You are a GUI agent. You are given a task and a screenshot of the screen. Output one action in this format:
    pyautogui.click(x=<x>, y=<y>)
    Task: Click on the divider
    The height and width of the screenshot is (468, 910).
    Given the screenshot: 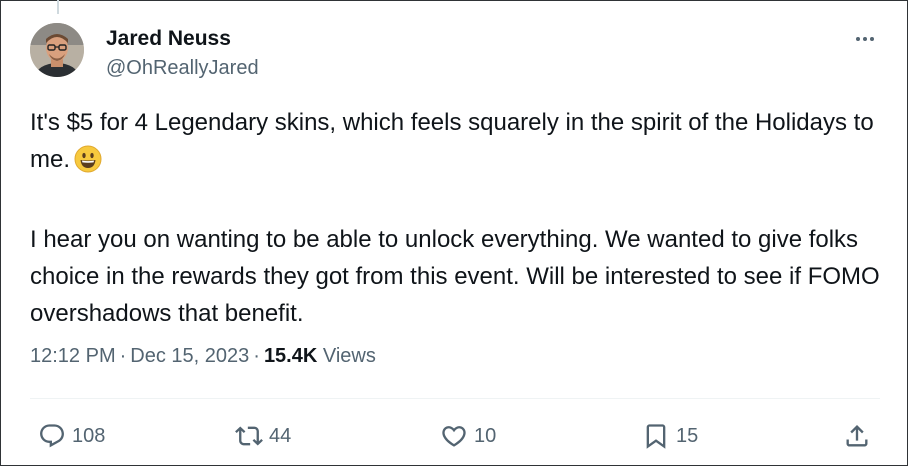 What is the action you would take?
    pyautogui.click(x=455, y=398)
    